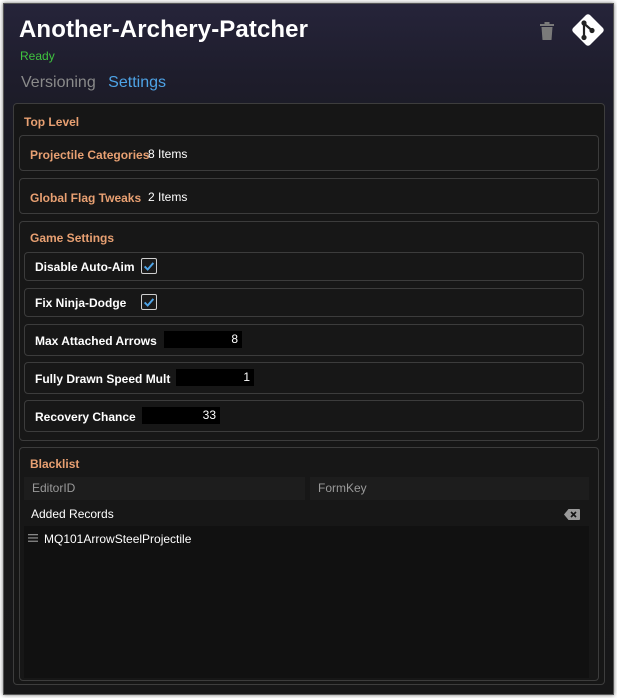 The image size is (617, 698). Describe the element at coordinates (181, 415) in the screenshot. I see `recovery-chance-input: 33` at that location.